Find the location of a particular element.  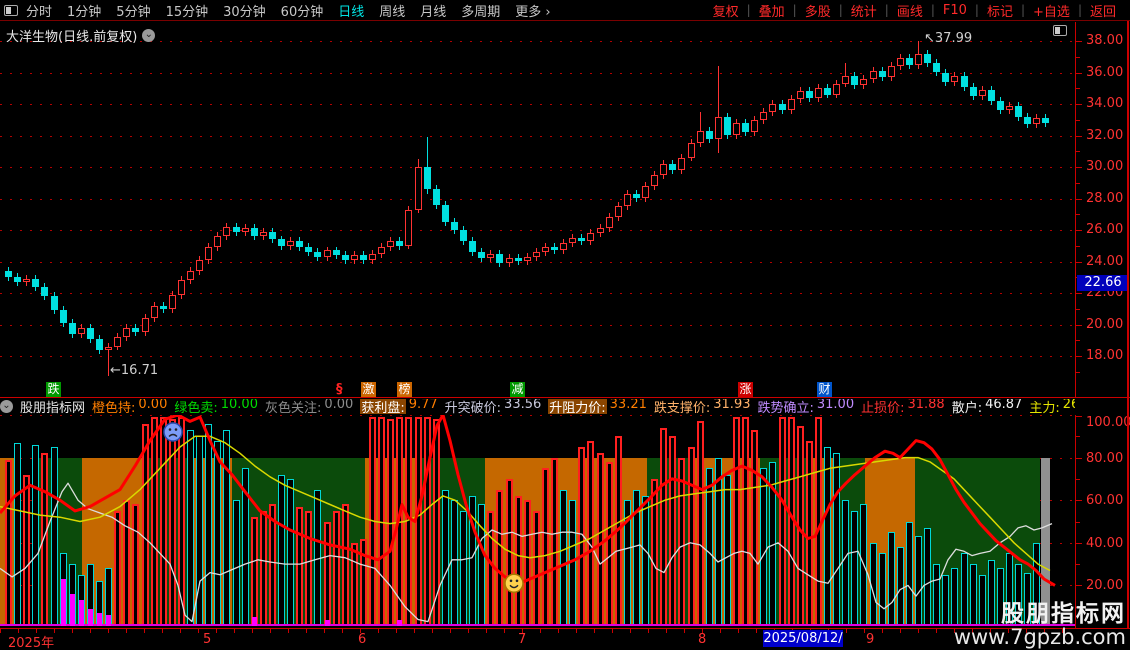

tab-日线: 日线 is located at coordinates (351, 10).